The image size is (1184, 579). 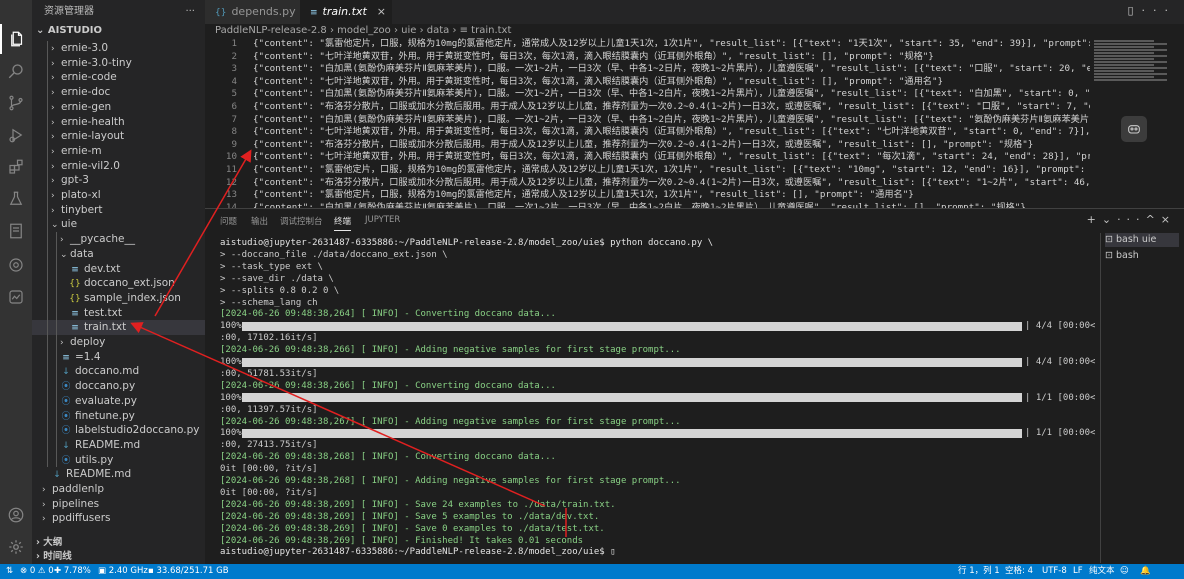 What do you see at coordinates (1134, 10) in the screenshot?
I see `split-editor-icon: ▯` at bounding box center [1134, 10].